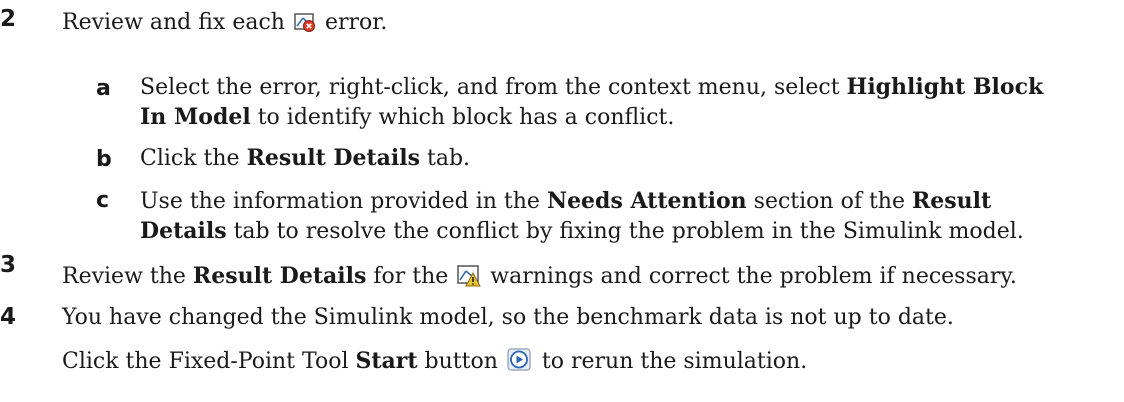  What do you see at coordinates (407, 276) in the screenshot?
I see `step-3-text-mid: for the` at bounding box center [407, 276].